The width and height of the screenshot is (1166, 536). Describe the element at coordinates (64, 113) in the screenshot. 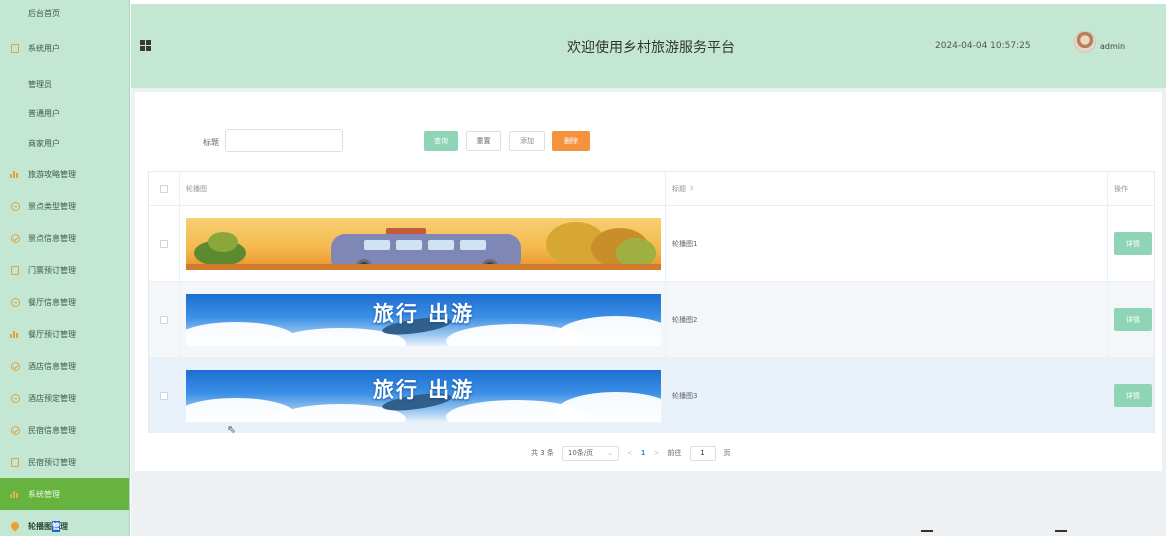

I see `sidebar-item-normal-users: 普通用户` at that location.